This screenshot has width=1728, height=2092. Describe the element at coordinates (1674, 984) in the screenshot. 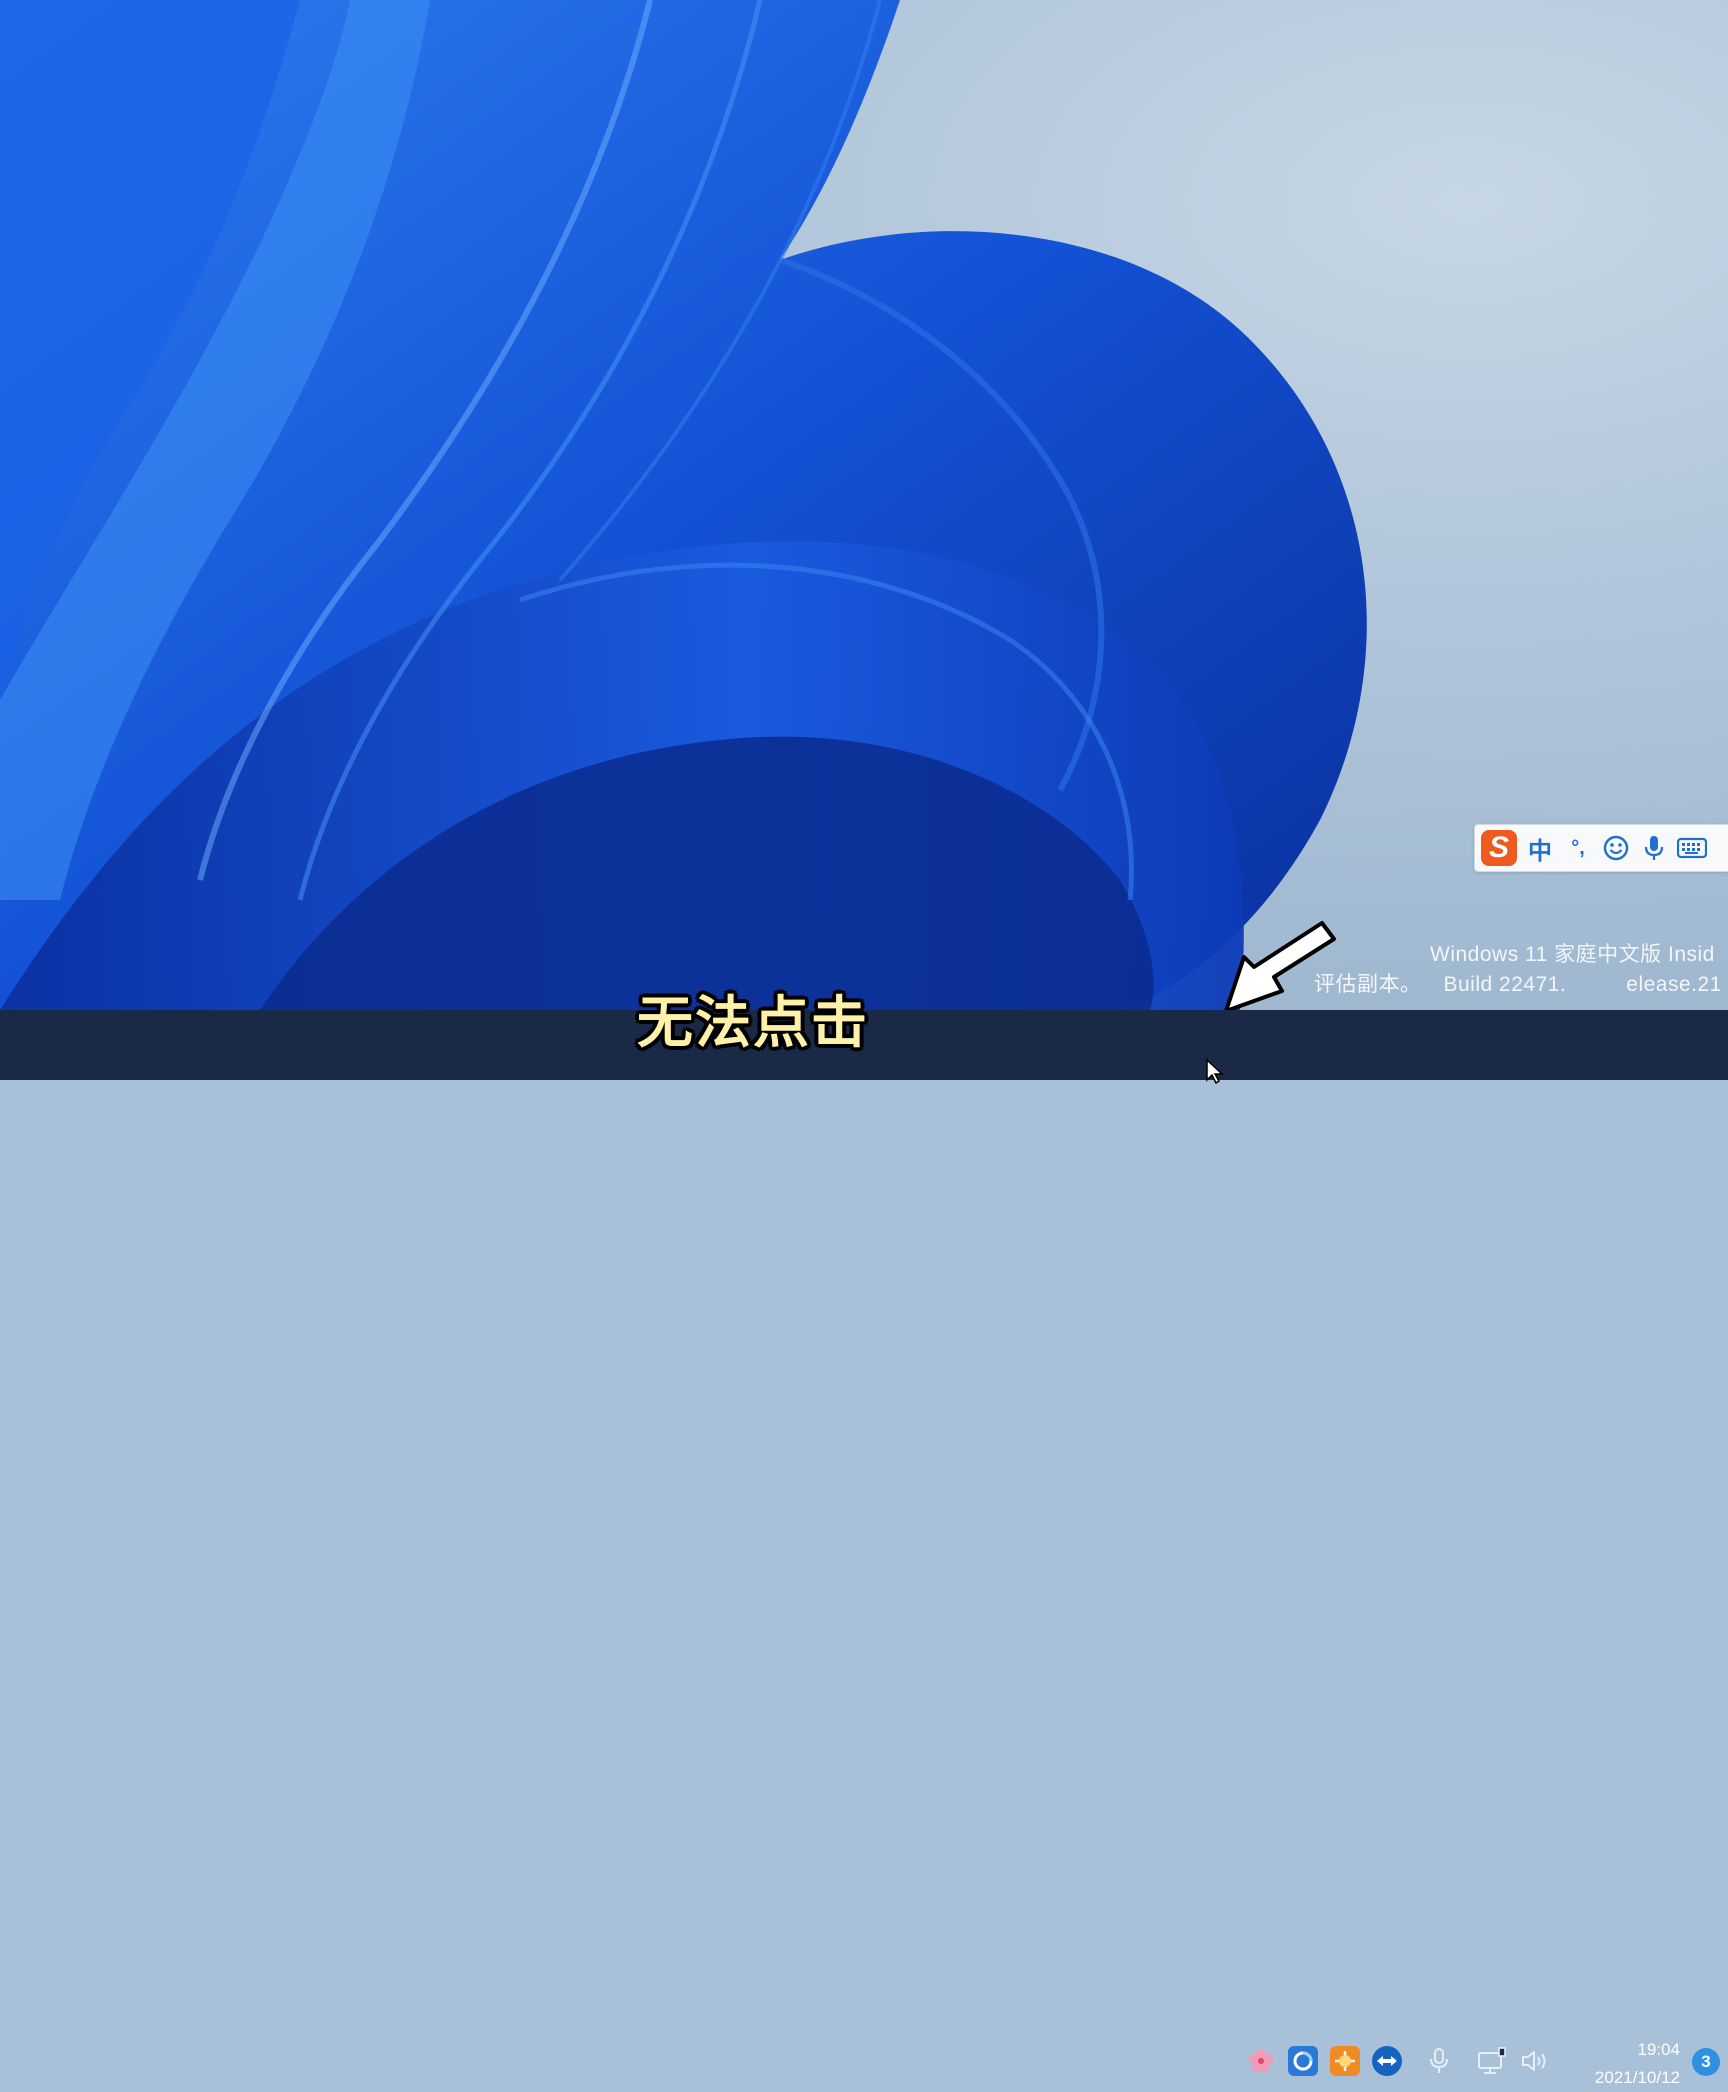

I see `watermark-release: elease.21` at that location.